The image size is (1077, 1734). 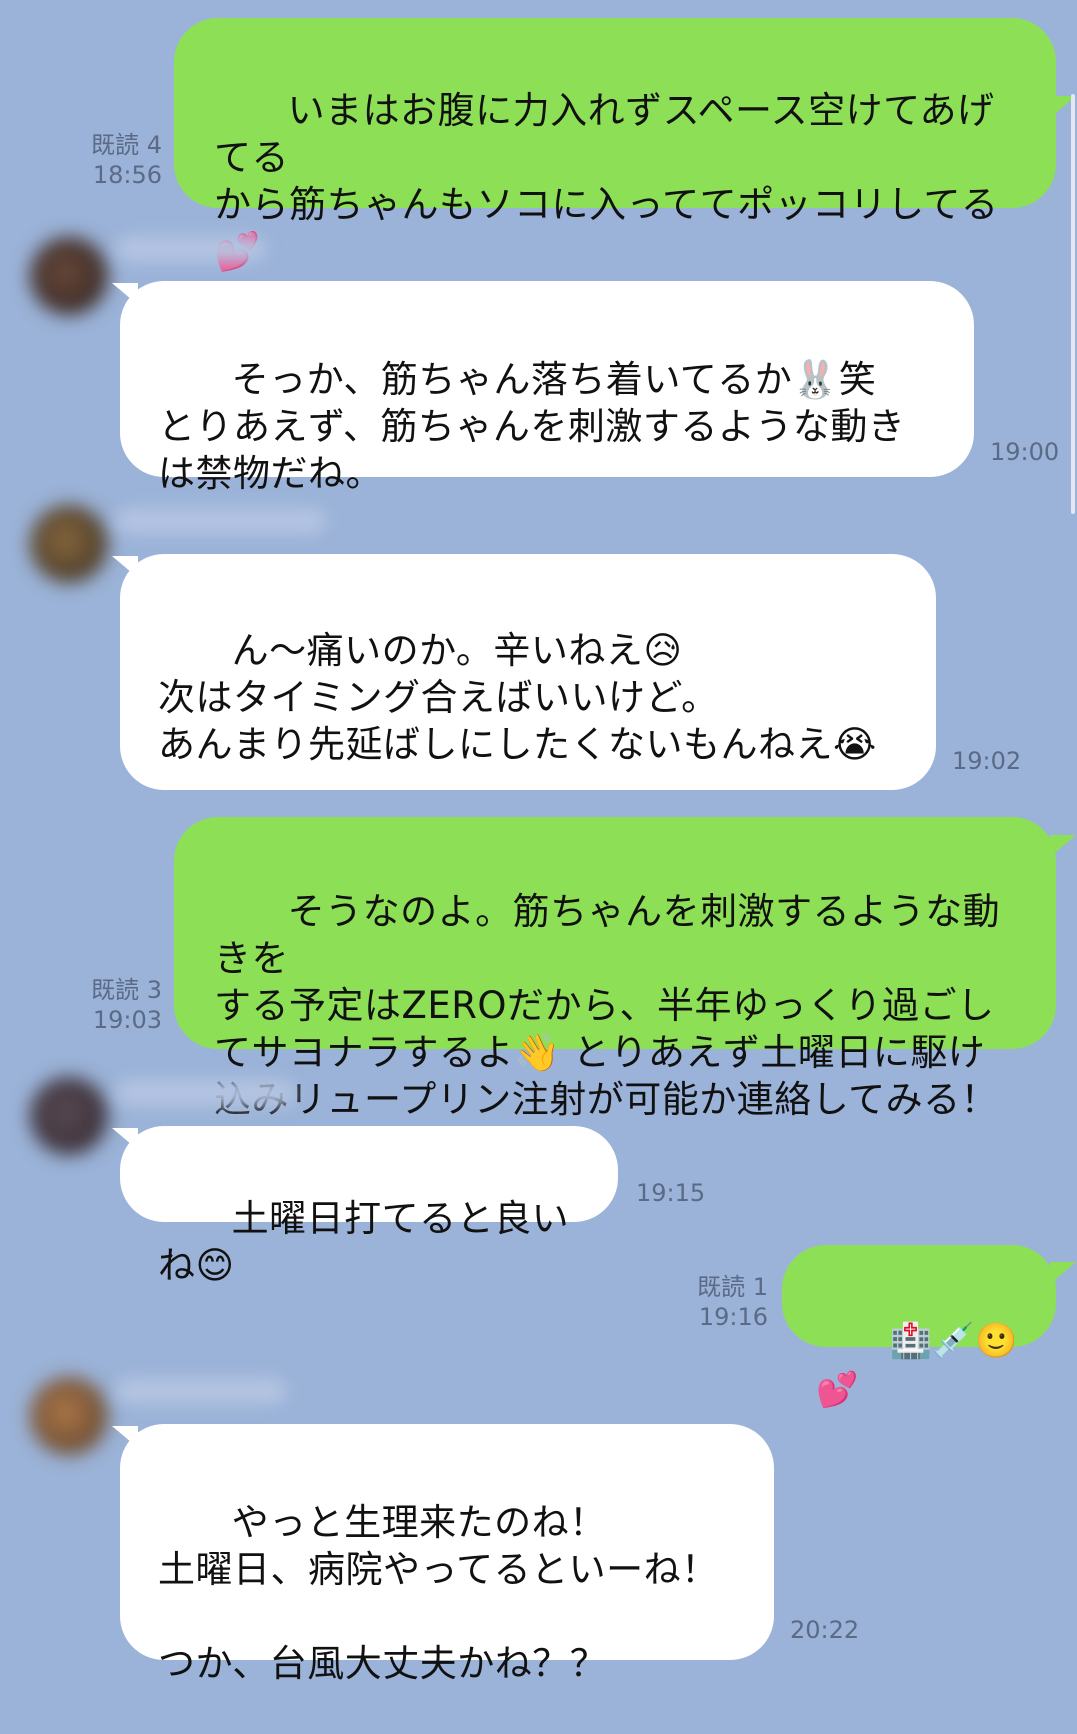 I want to click on message-bubble: 🏥💉🙂💕, so click(x=919, y=1327).